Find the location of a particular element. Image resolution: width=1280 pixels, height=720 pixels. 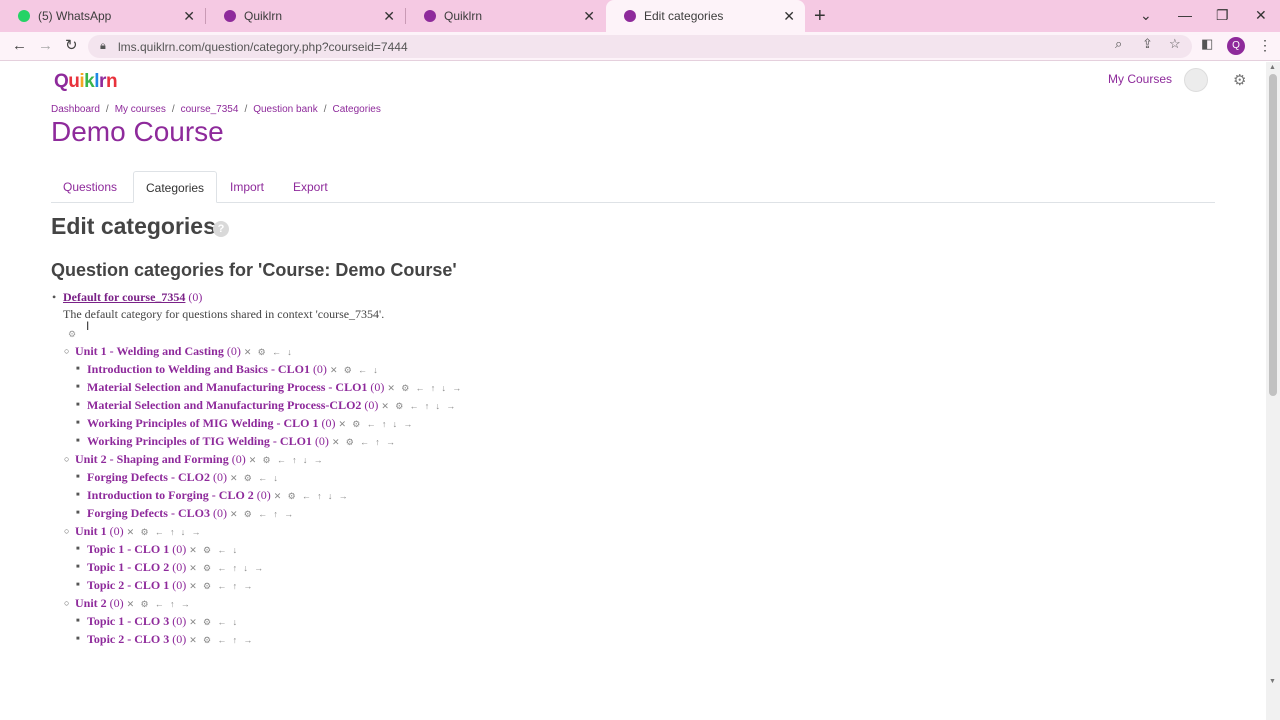

breadcrumb-my-courses: My courses is located at coordinates (140, 109).